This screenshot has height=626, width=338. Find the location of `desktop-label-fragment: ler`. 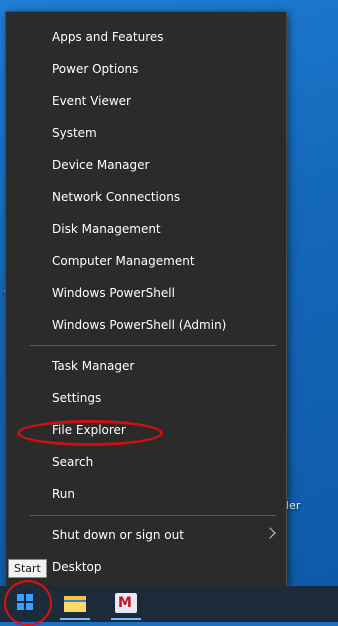

desktop-label-fragment: ler is located at coordinates (293, 505).